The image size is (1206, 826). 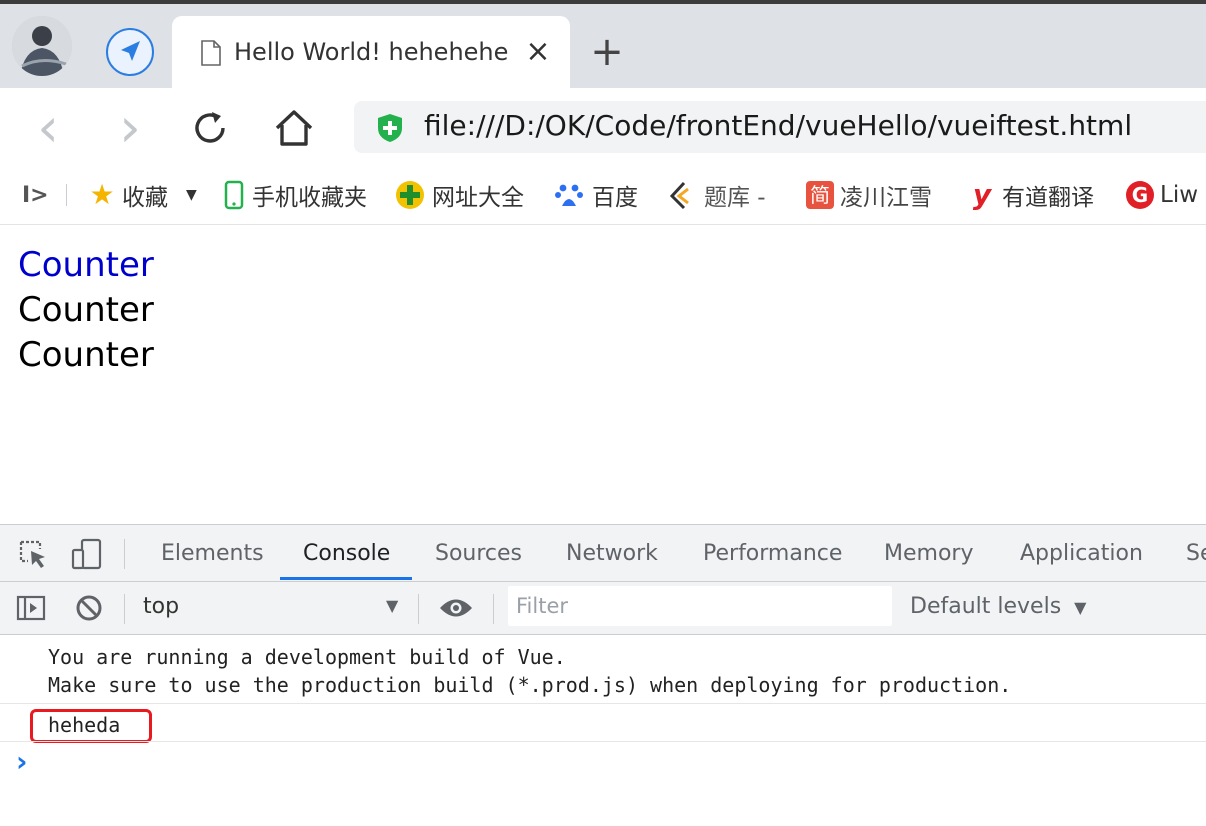 I want to click on inspect-element-icon, so click(x=33, y=554).